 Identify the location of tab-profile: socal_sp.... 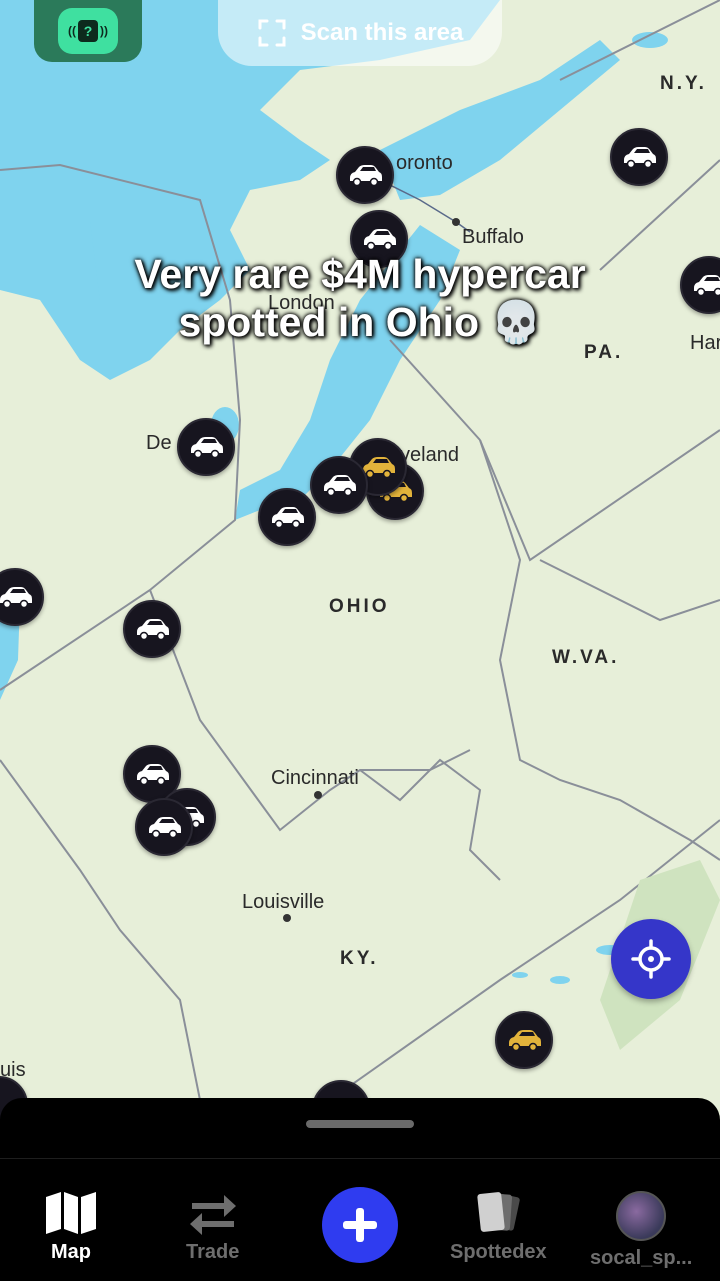
(641, 1230).